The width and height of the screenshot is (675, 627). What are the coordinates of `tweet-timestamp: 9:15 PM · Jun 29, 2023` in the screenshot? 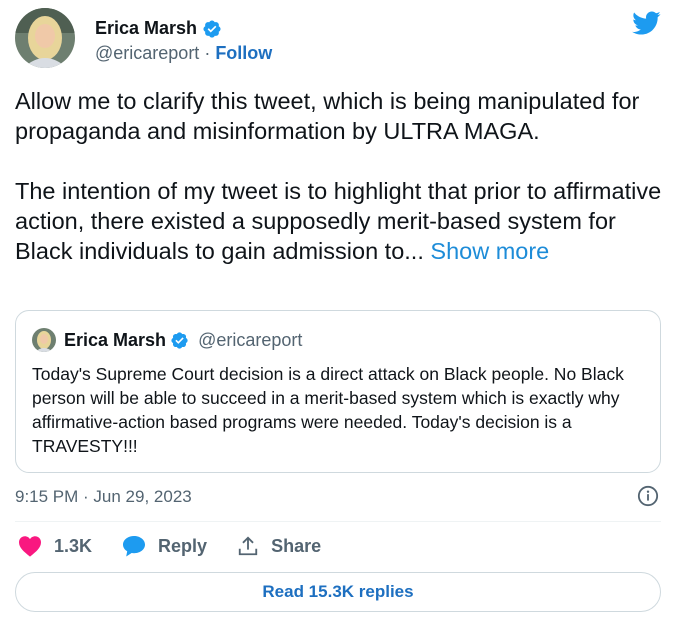 It's located at (103, 497).